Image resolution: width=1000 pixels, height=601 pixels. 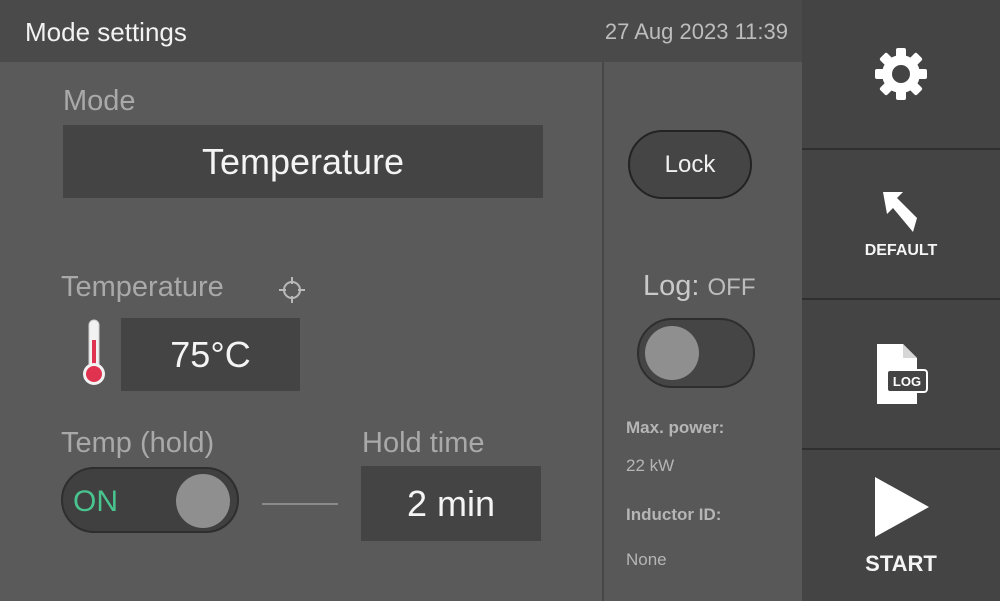 What do you see at coordinates (696, 31) in the screenshot?
I see `datetime-display: 27 Aug 2023 11:39` at bounding box center [696, 31].